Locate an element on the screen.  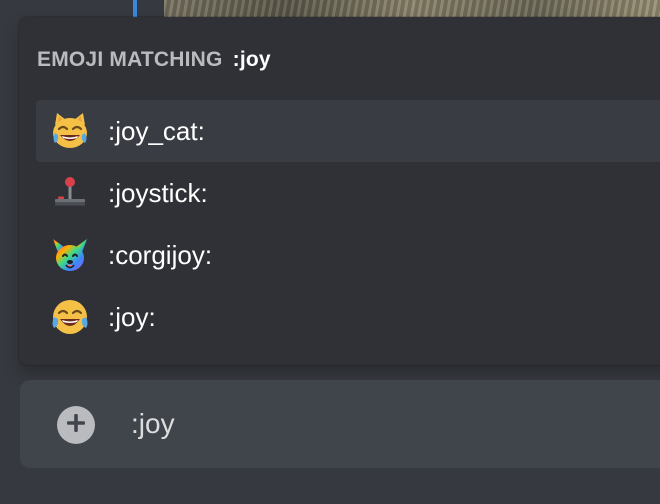
autocomplete-header-query: :joy is located at coordinates (251, 59).